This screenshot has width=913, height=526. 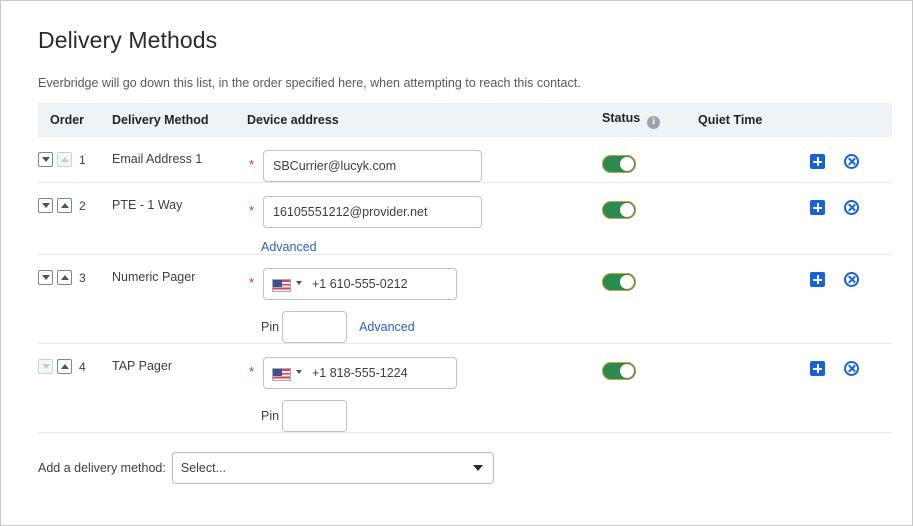 I want to click on order-cell: 1, so click(x=75, y=160).